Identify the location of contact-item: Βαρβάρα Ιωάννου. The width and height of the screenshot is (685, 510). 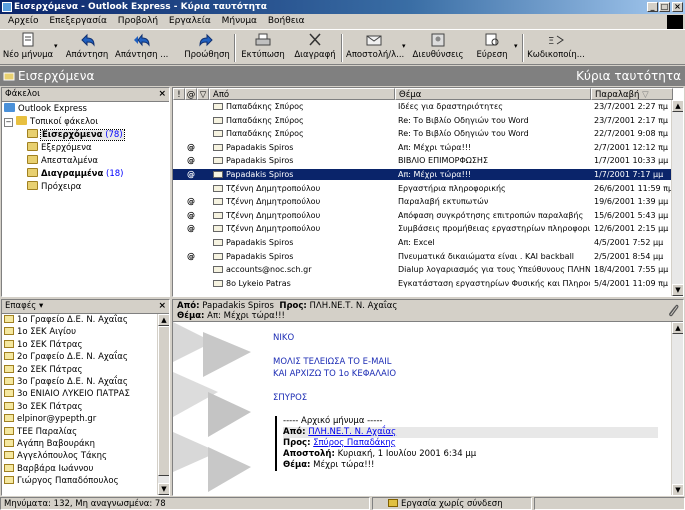
(79, 469).